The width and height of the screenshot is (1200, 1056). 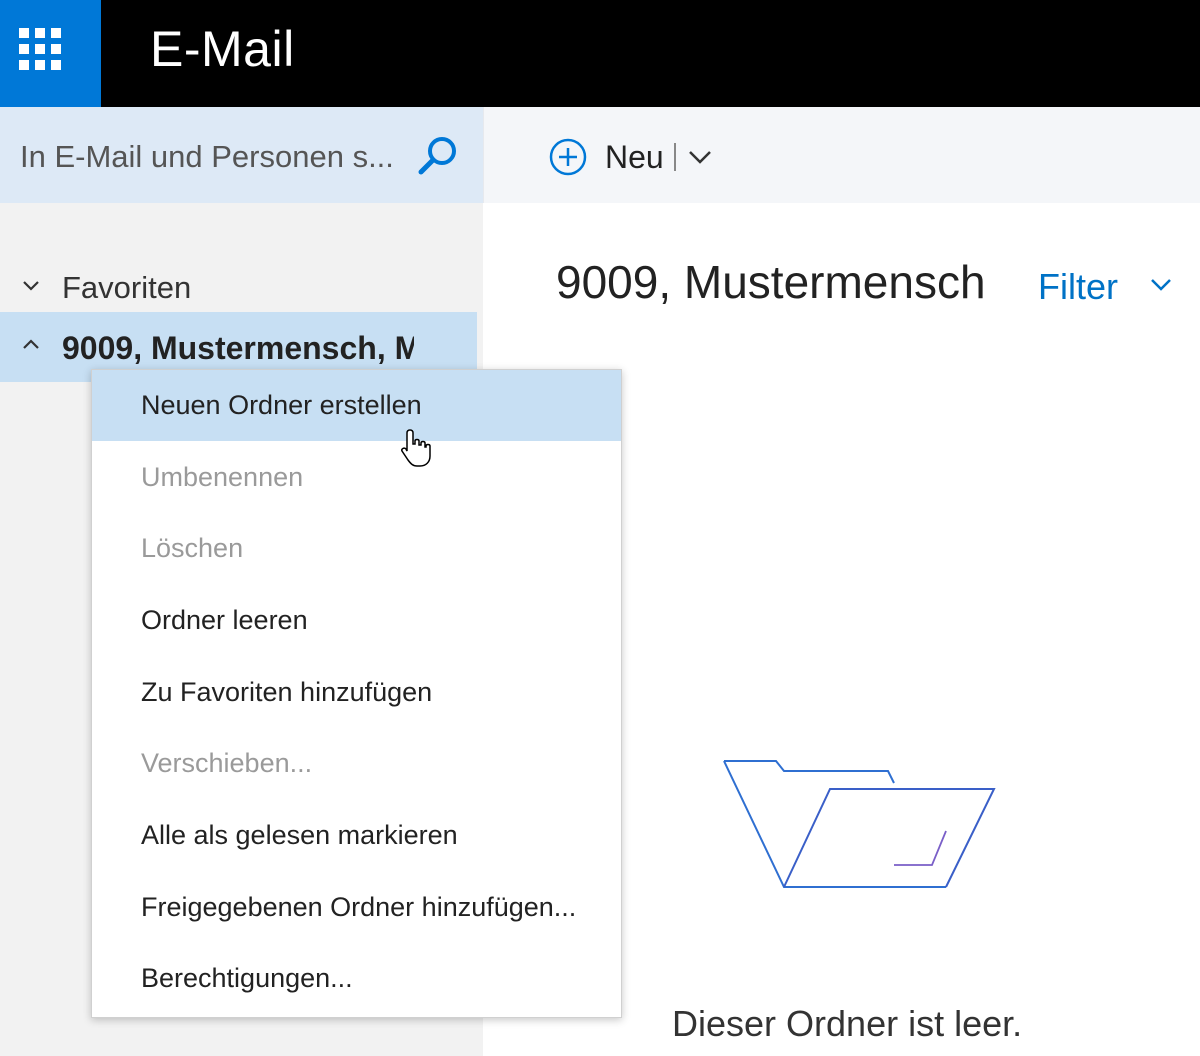 I want to click on app-launcher-button, so click(x=50, y=53).